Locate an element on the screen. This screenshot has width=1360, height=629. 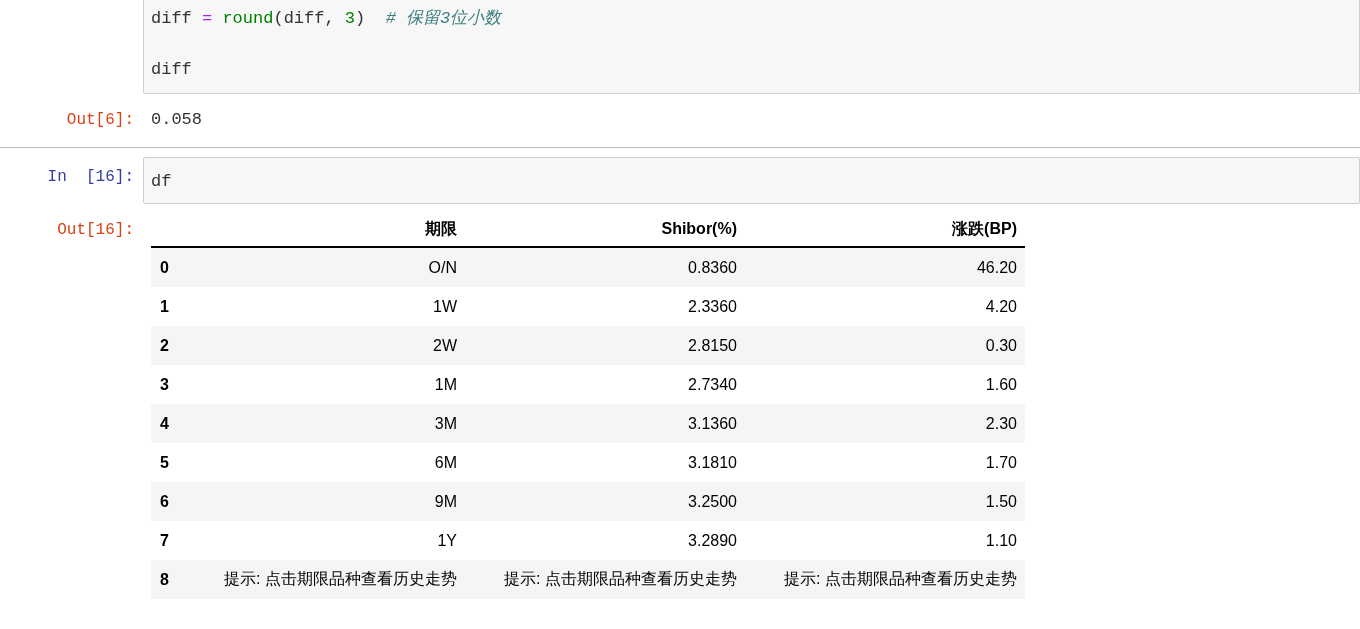
table-cell: 3.2500 is located at coordinates (605, 501).